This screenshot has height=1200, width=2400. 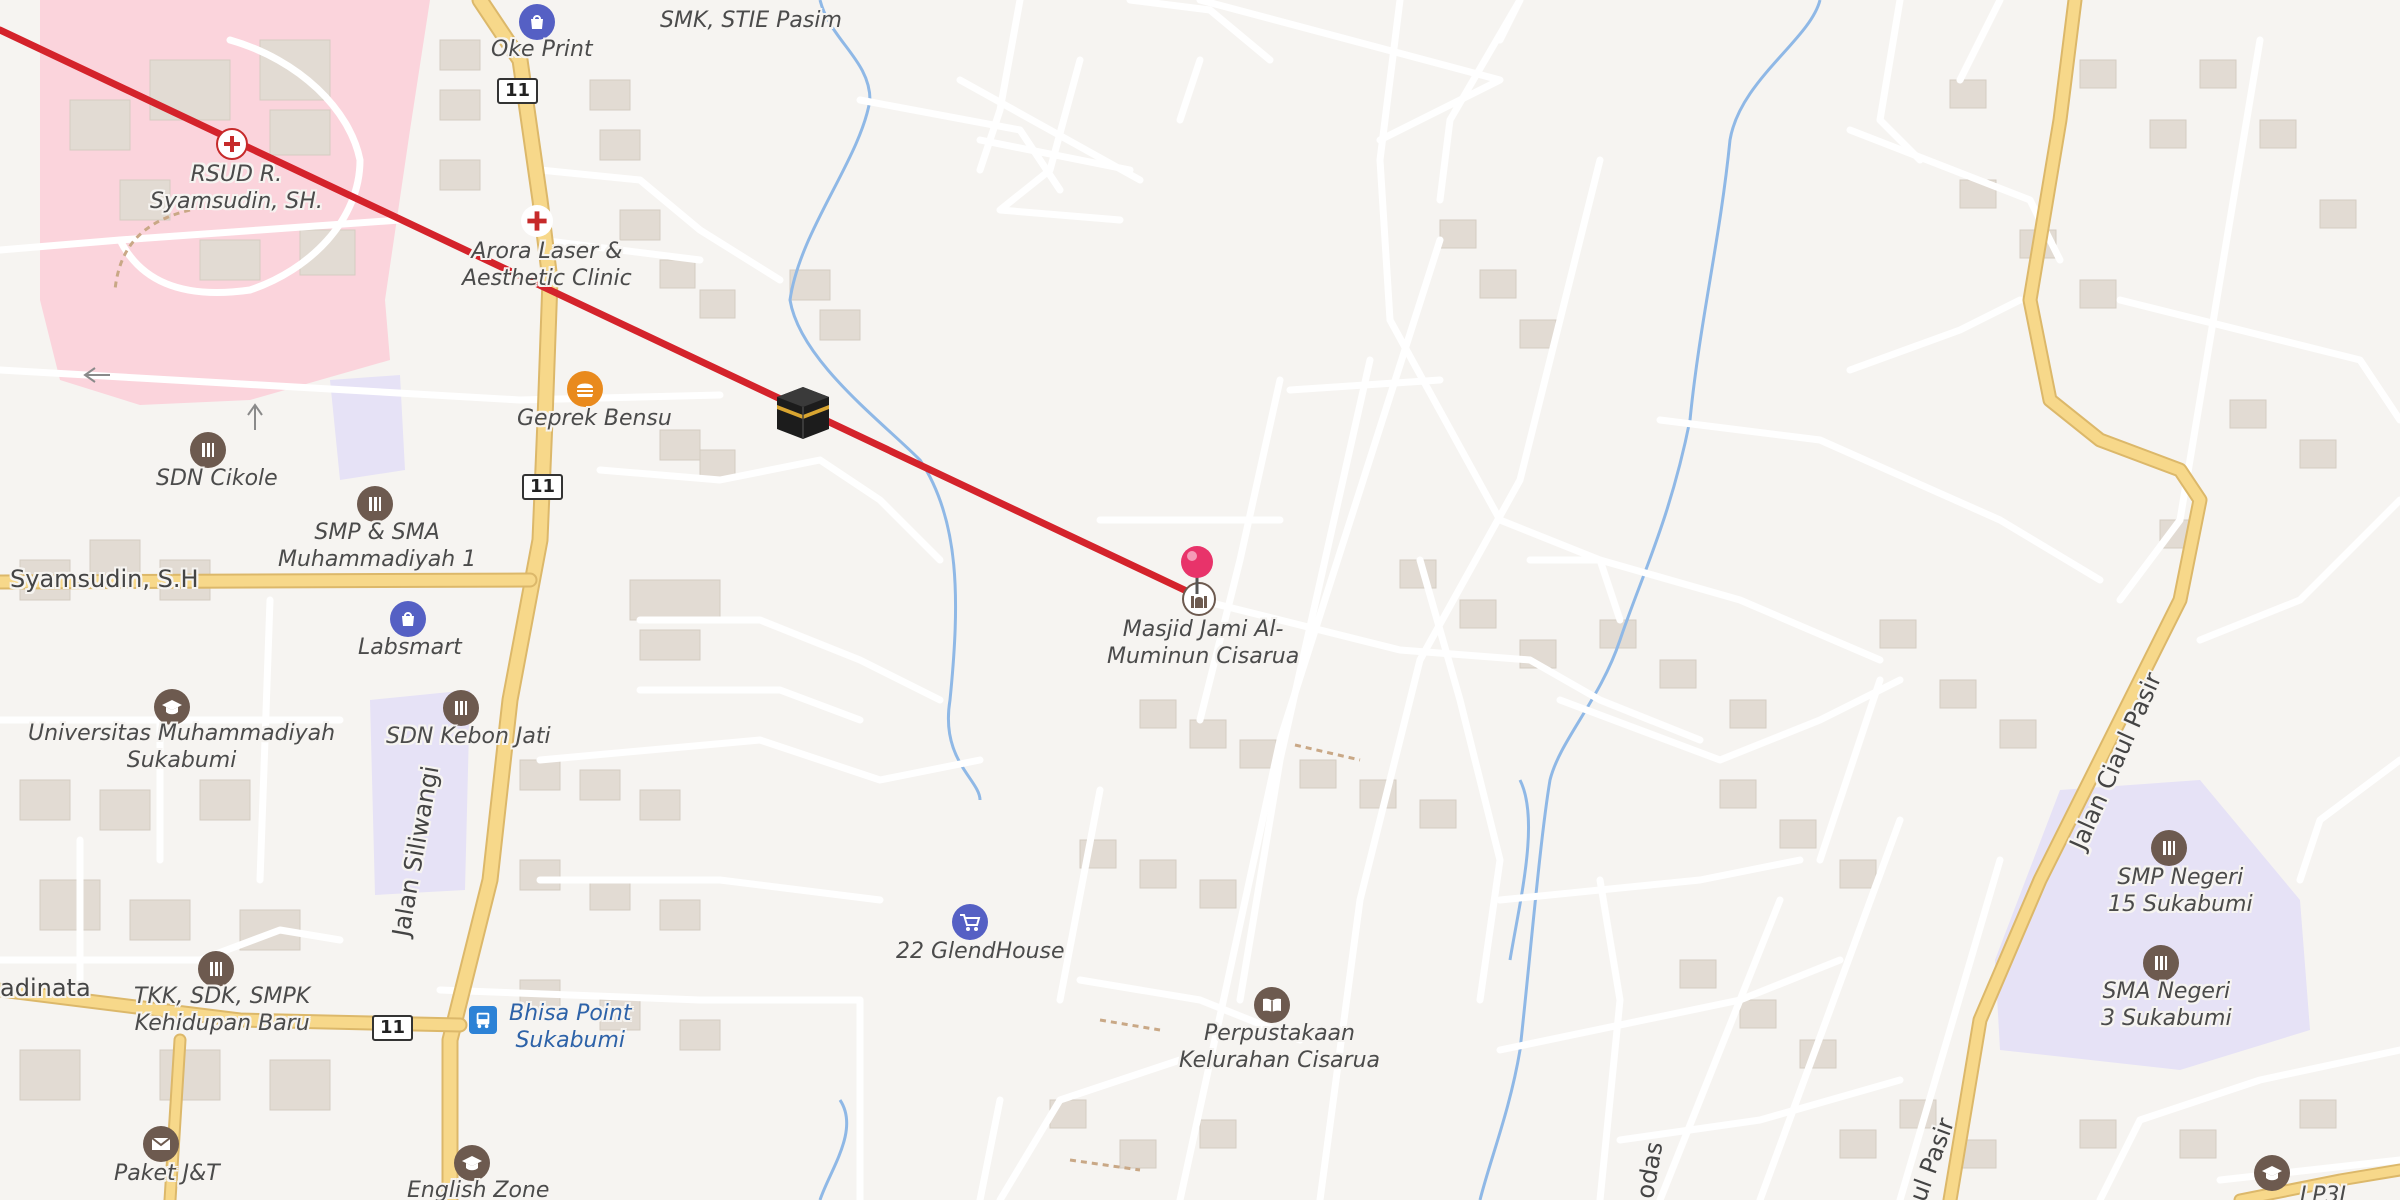 I want to click on place-label-sma3: SMA Negeri 3 Sukabumi, so click(x=2166, y=1005).